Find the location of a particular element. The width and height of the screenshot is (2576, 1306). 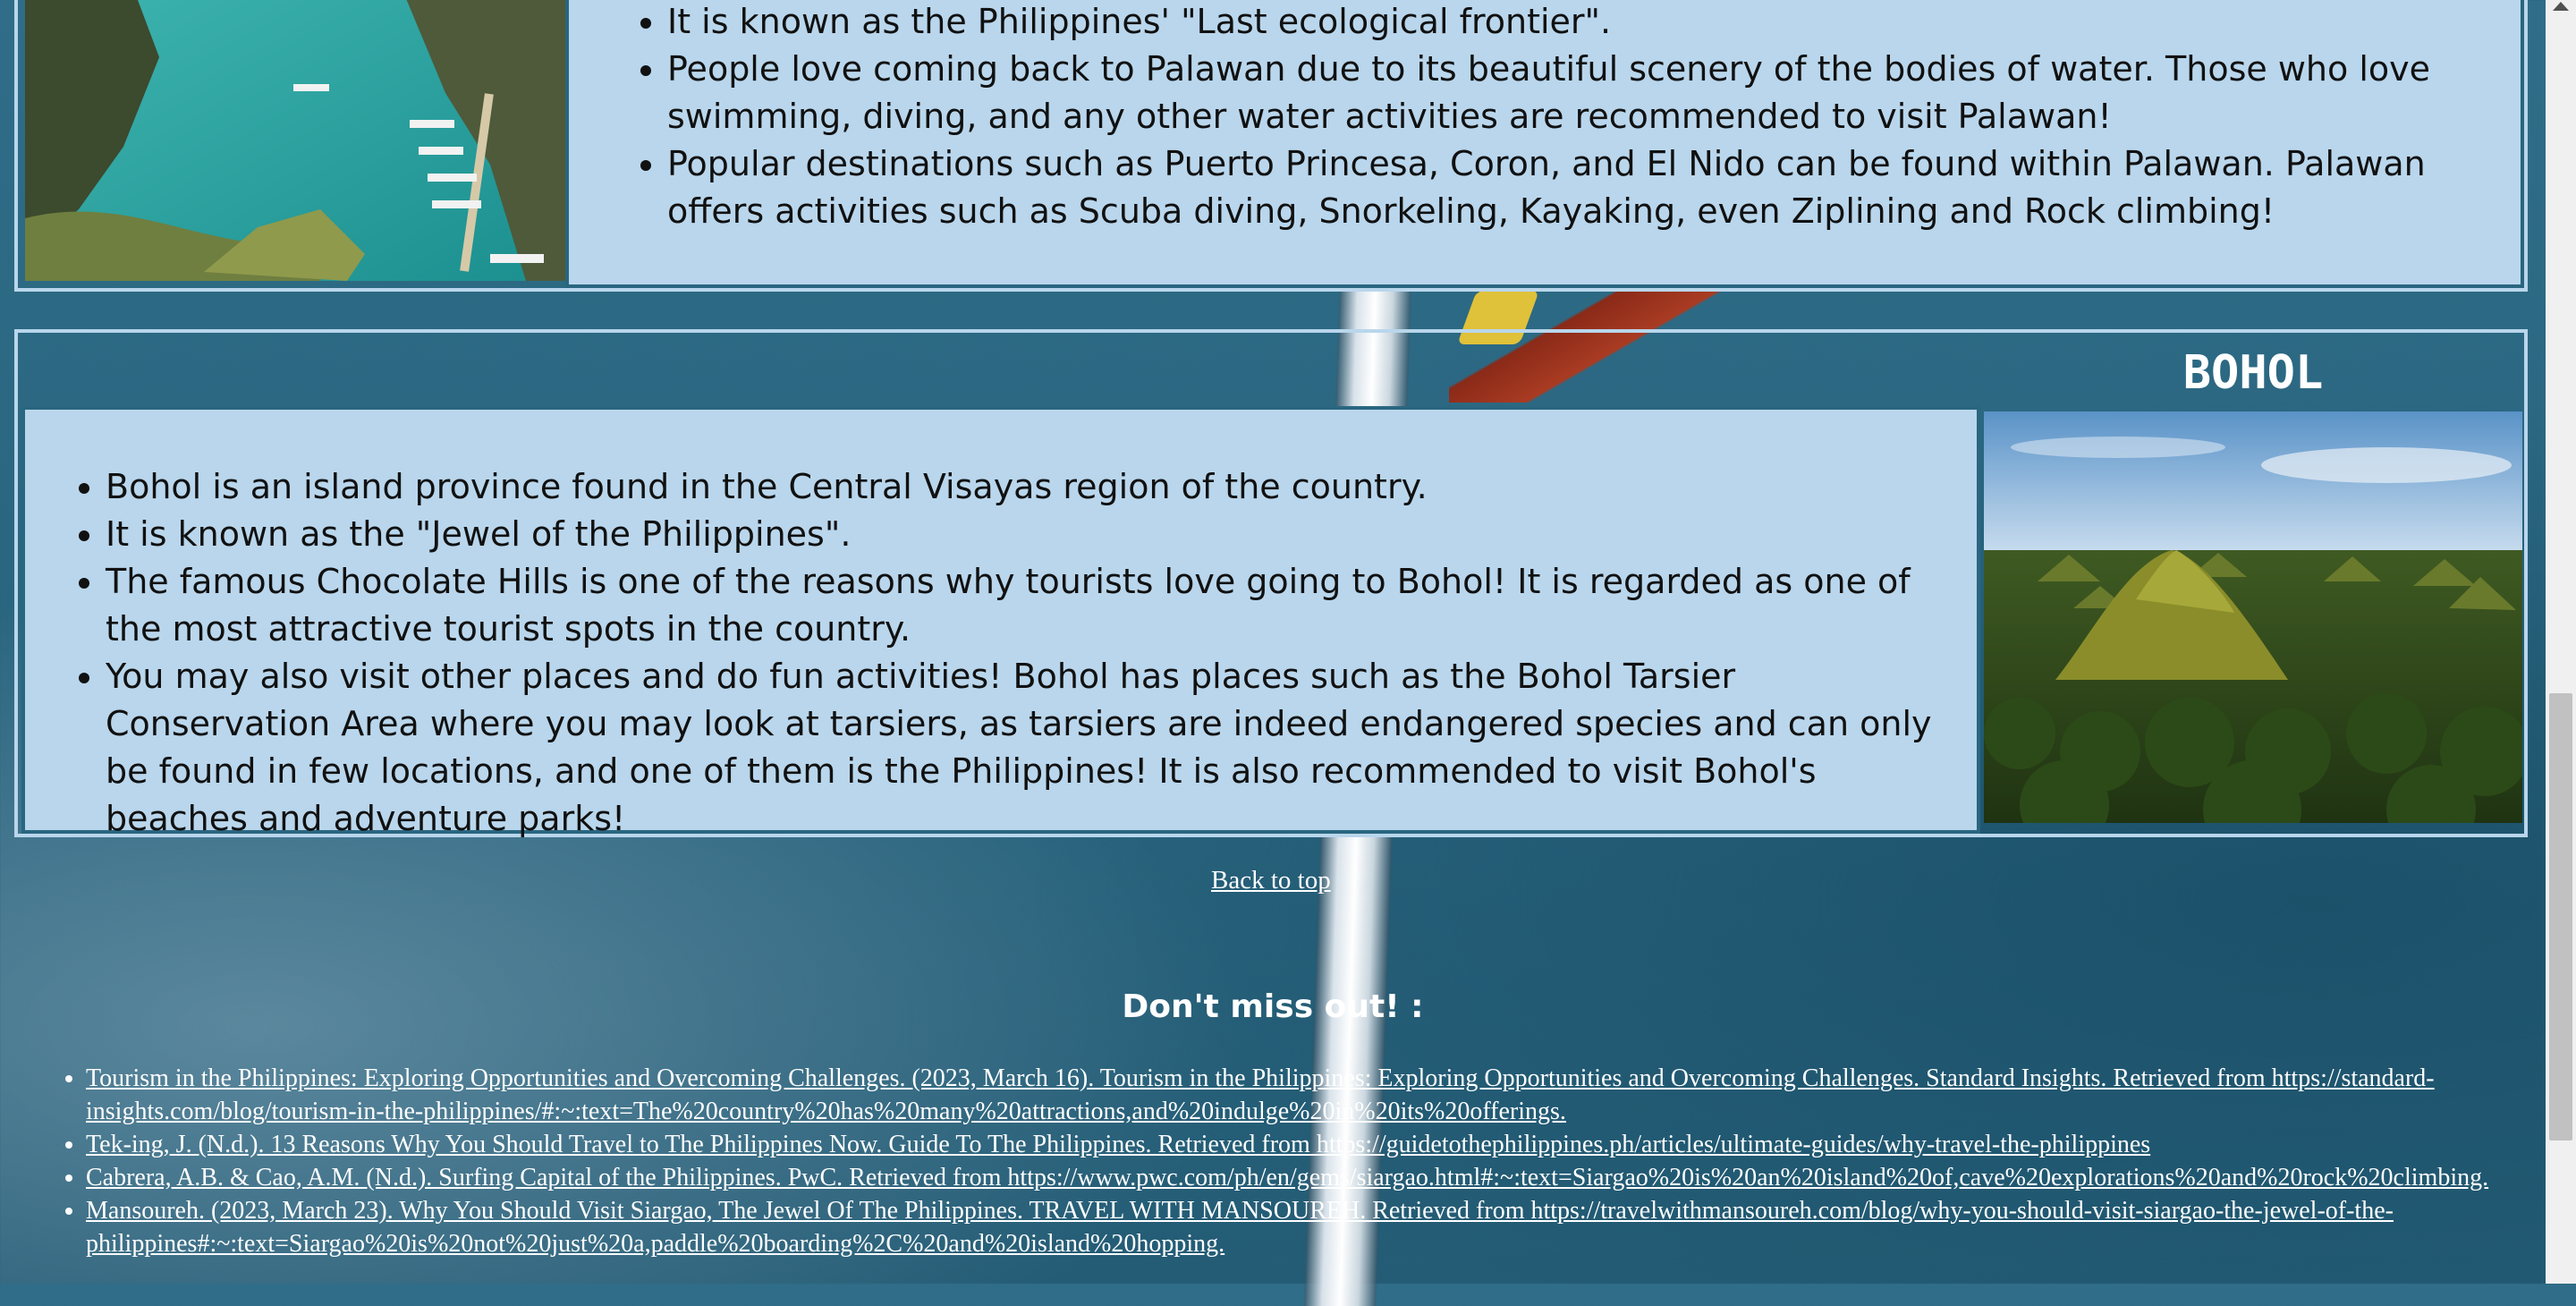

chocolate-hills-photo is located at coordinates (2256, 635).